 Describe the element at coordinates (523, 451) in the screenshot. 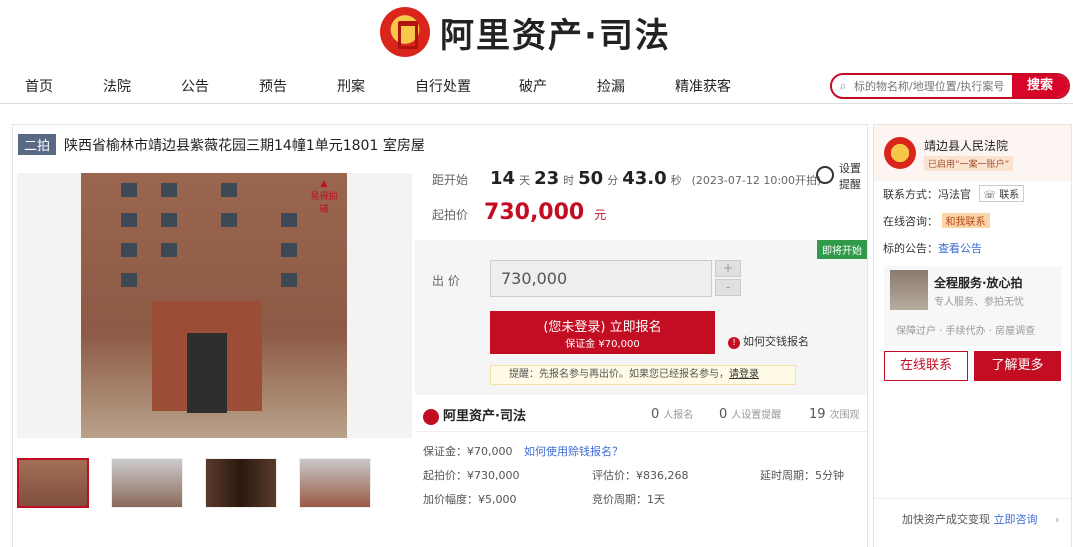

I see `deposit-info: 保证金：¥70,000 如何使用赊钱报名？` at that location.